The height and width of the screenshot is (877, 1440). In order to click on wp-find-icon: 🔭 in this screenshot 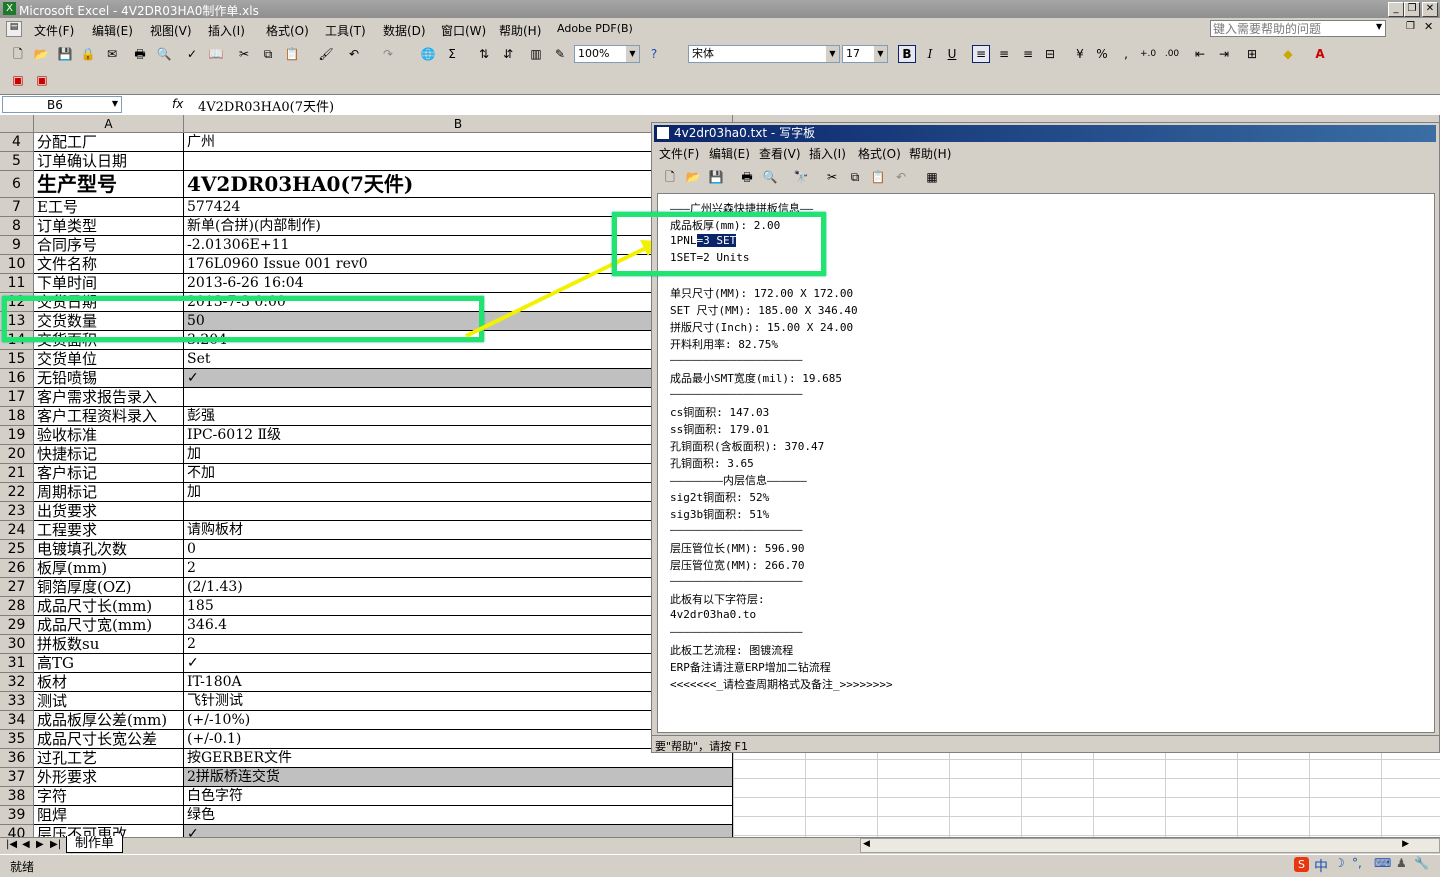, I will do `click(801, 177)`.